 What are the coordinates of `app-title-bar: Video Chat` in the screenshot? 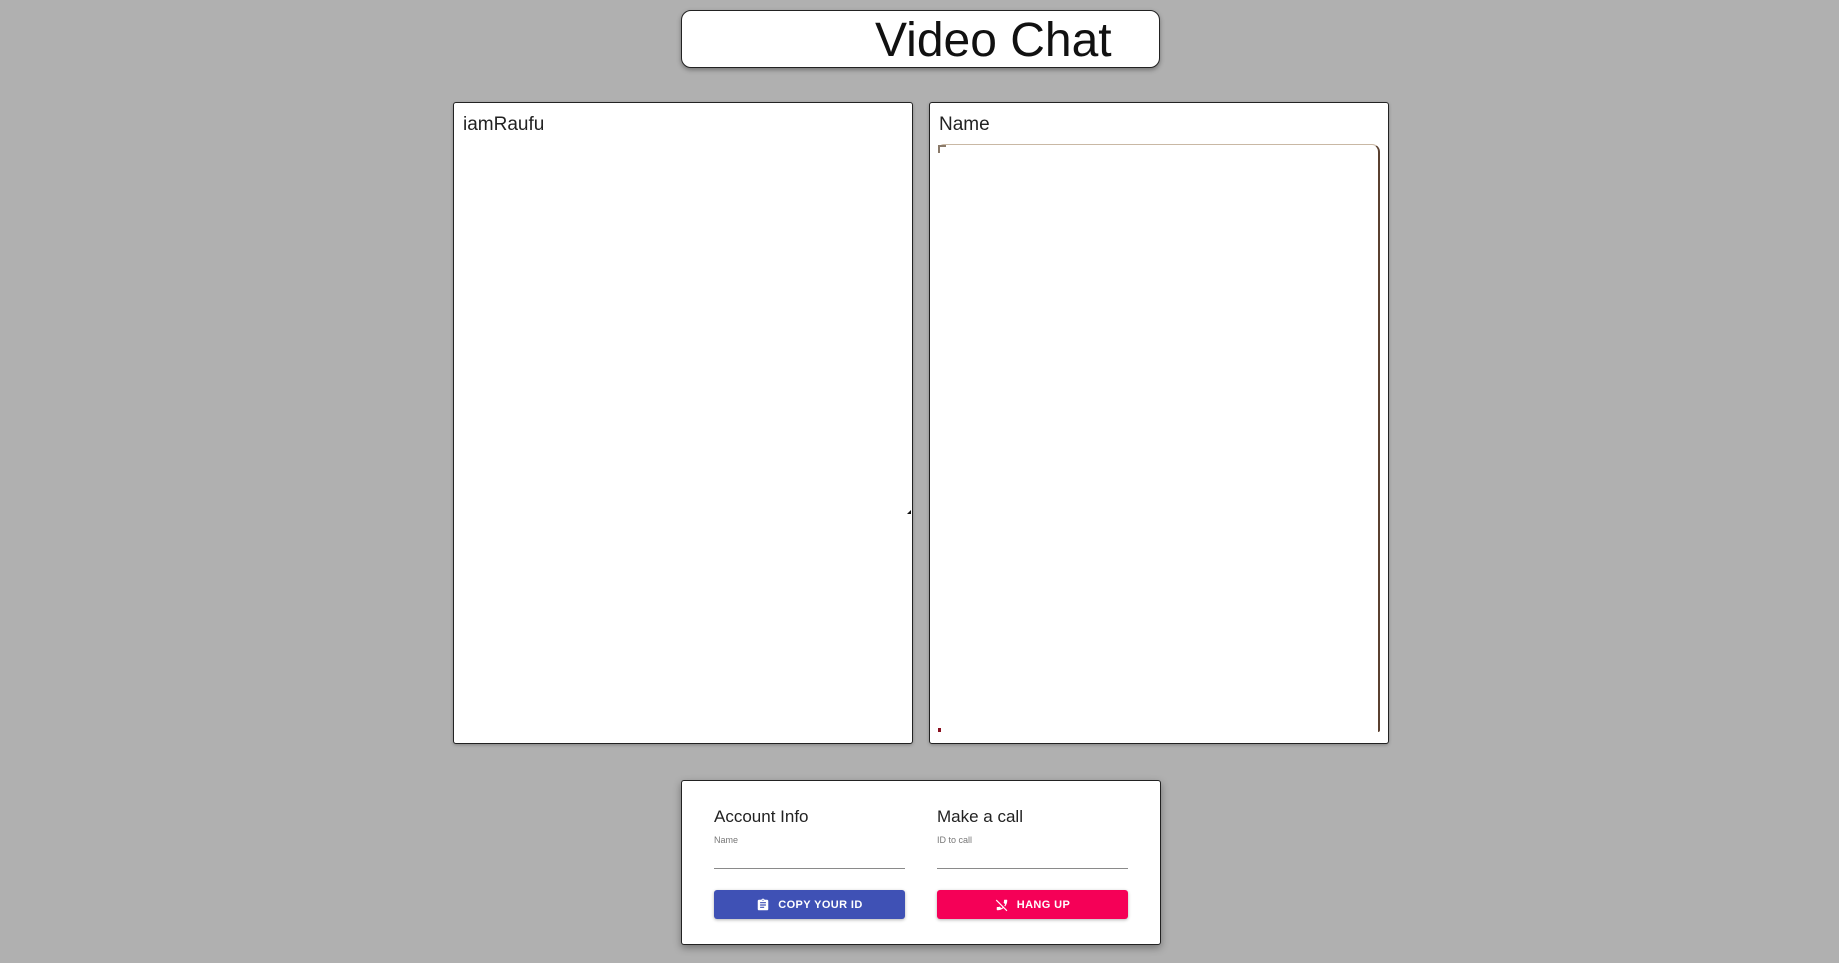 It's located at (920, 39).